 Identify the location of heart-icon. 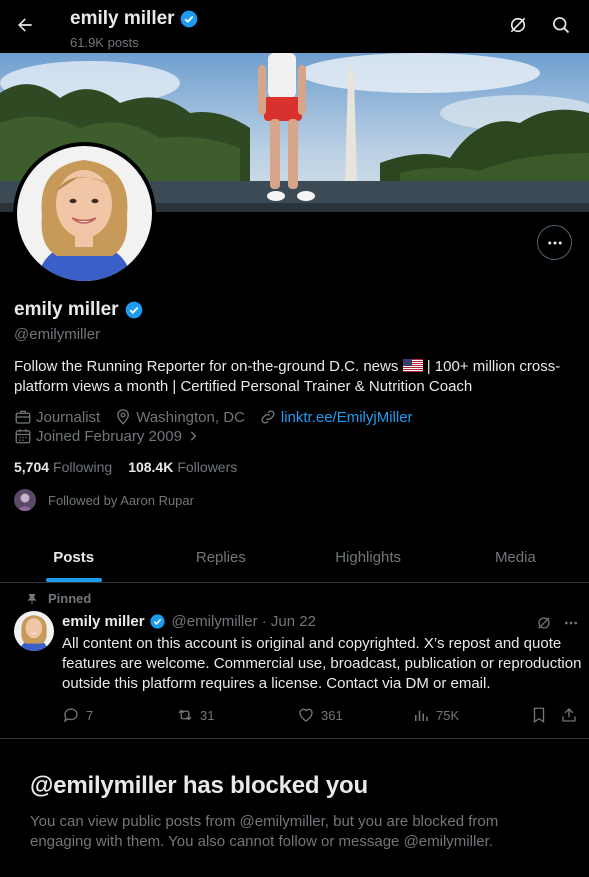
(306, 715).